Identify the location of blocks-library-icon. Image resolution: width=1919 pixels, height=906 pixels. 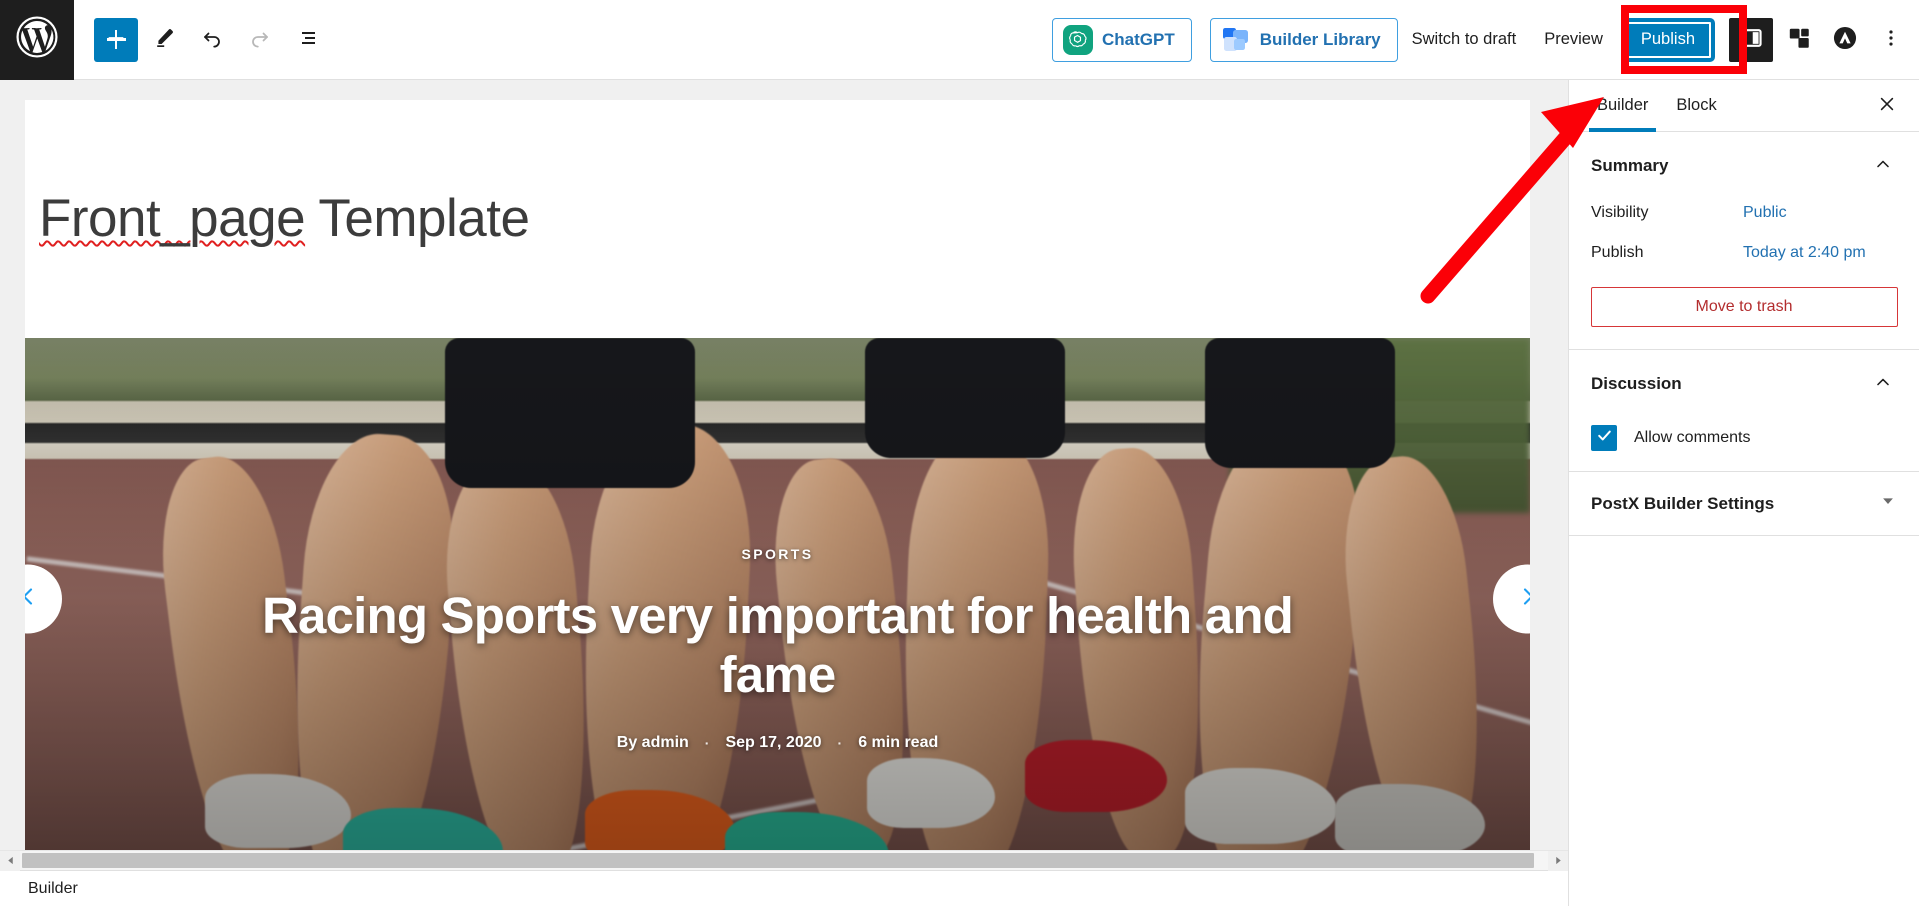
(1236, 40).